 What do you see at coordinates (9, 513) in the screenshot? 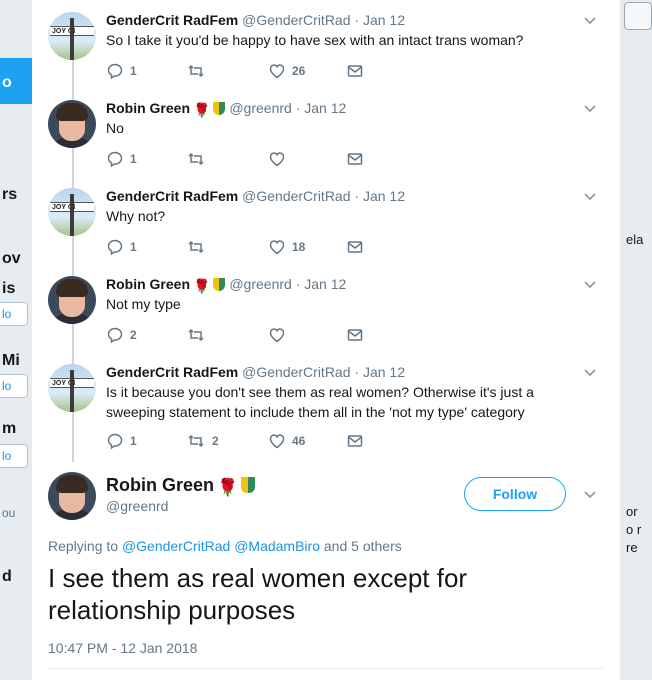
I see `background-fragment: ou` at bounding box center [9, 513].